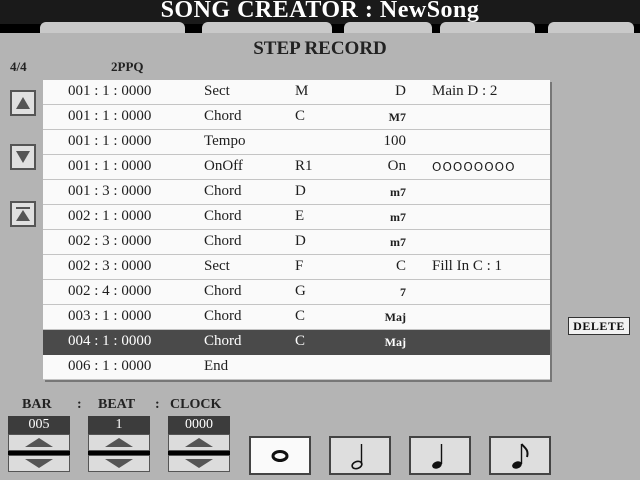  I want to click on event-value-1: F, so click(299, 266).